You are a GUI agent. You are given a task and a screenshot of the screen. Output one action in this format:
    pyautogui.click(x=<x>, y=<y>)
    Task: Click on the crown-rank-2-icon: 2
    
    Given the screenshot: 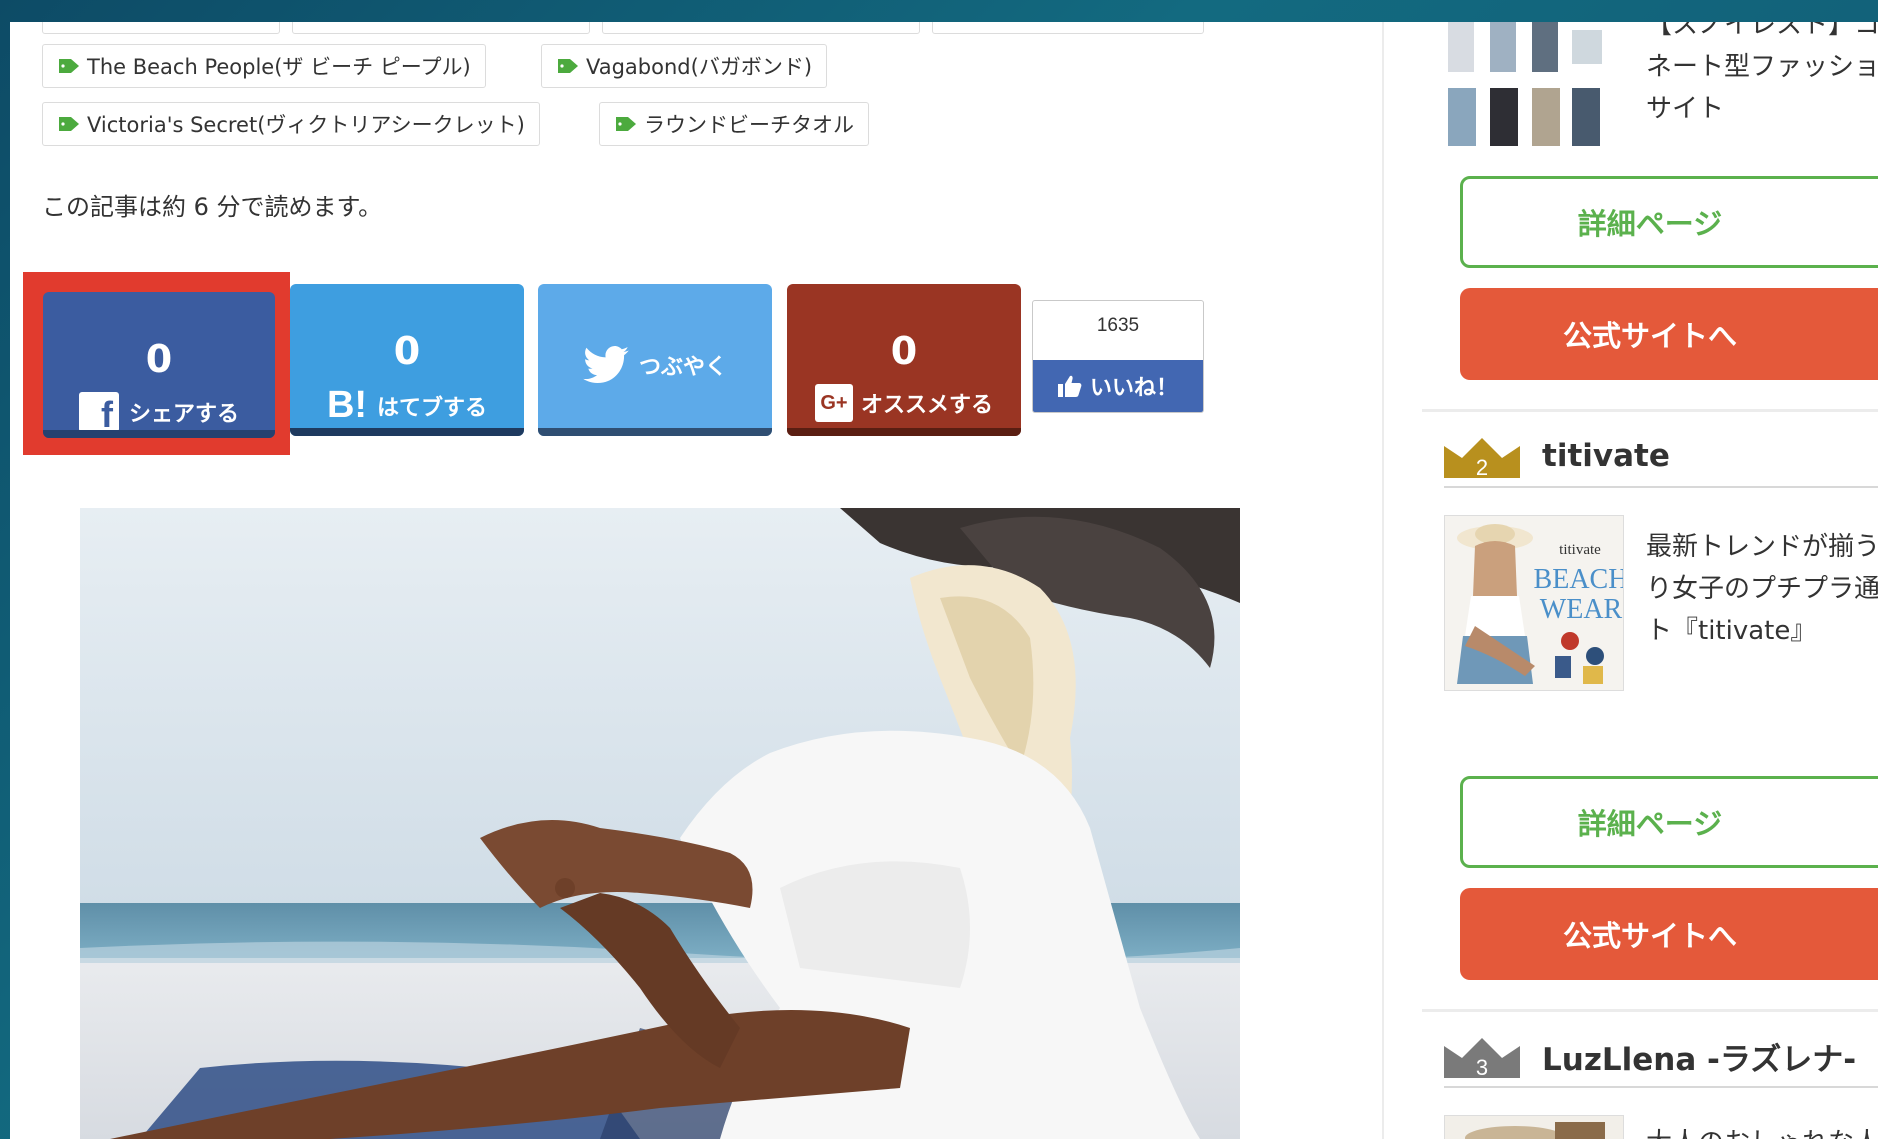 What is the action you would take?
    pyautogui.click(x=1482, y=459)
    